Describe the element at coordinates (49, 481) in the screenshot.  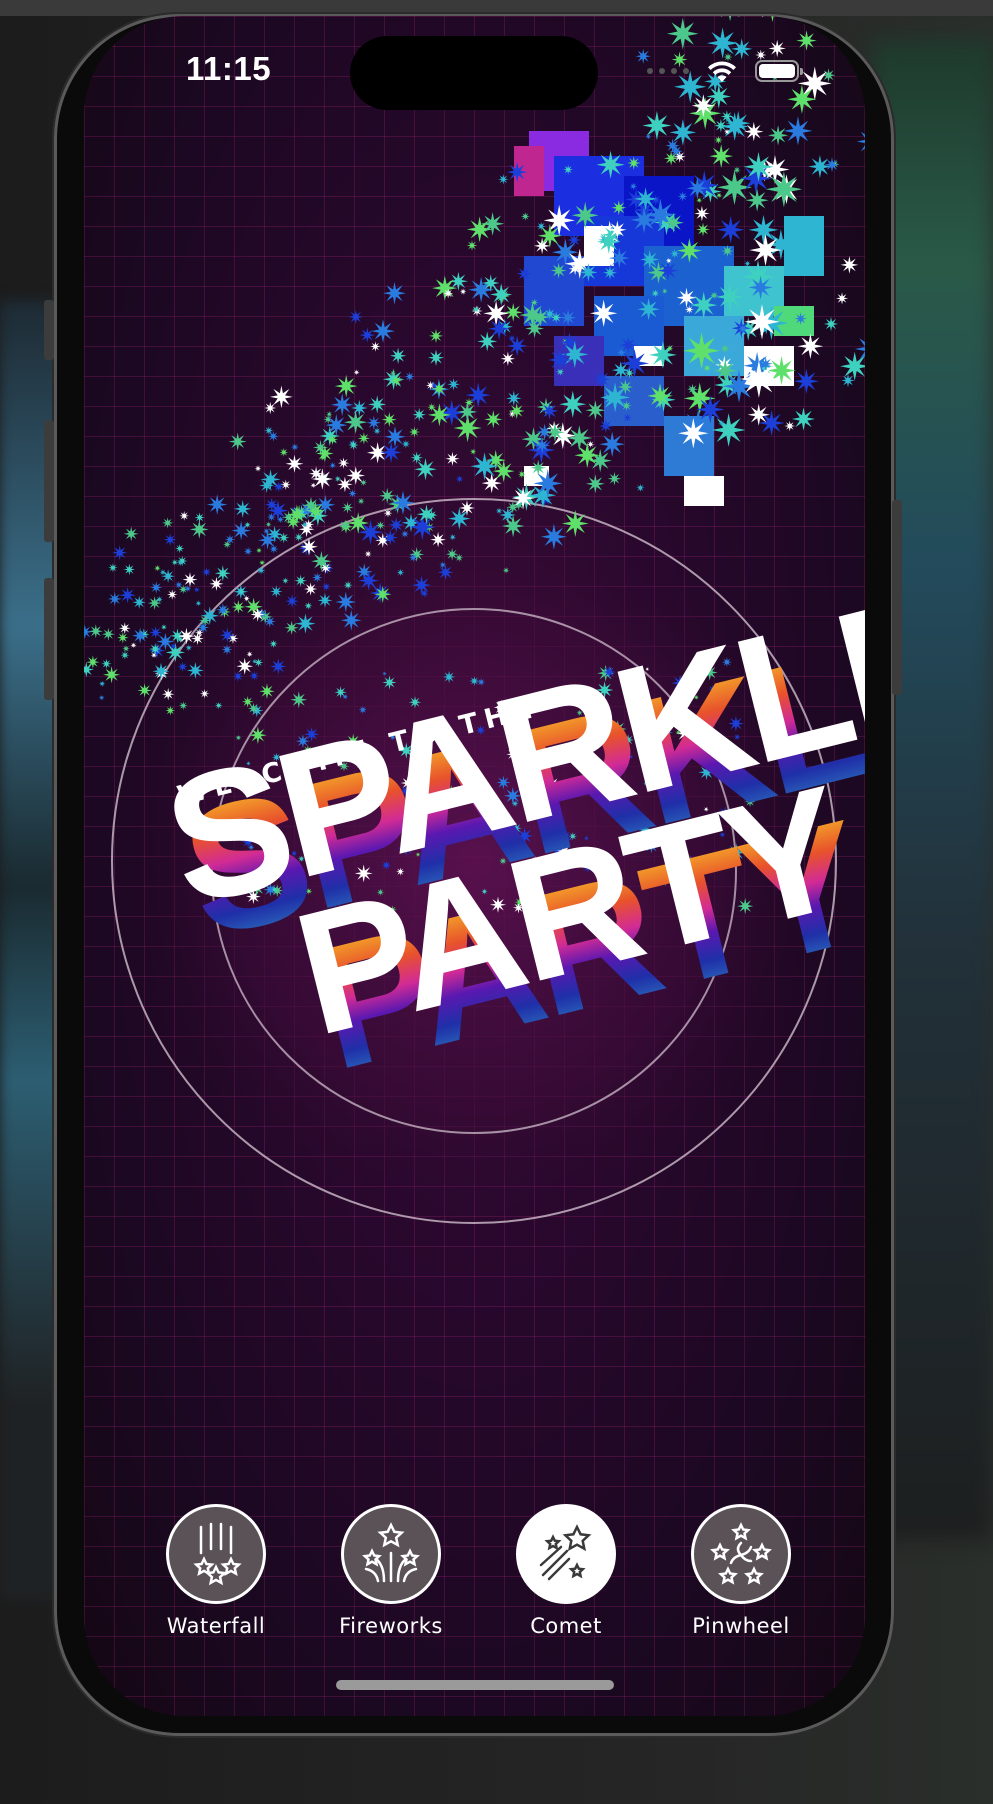
I see `volume-up-button` at that location.